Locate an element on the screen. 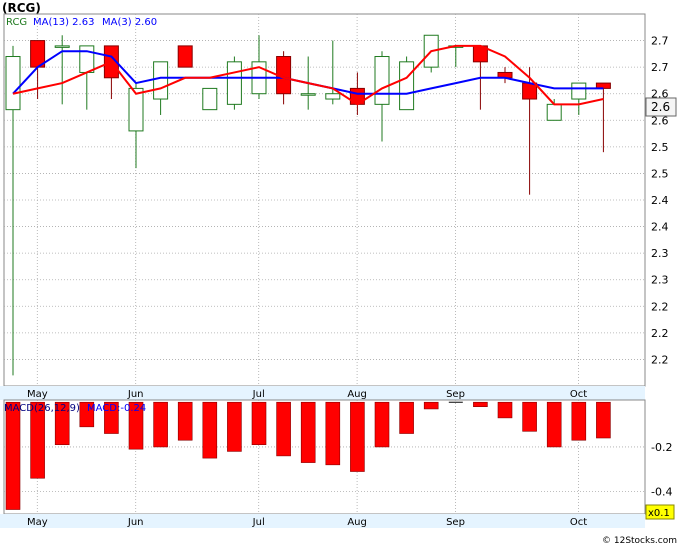 The width and height of the screenshot is (680, 550). macd-month-axis-label: Oct is located at coordinates (578, 522).